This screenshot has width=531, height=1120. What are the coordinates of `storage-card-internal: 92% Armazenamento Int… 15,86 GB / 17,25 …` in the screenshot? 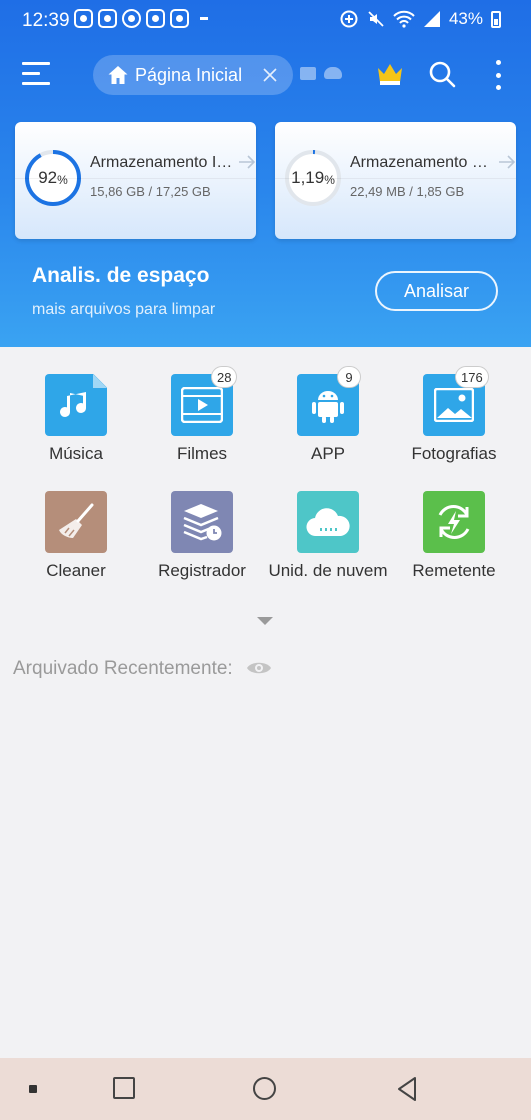 It's located at (135, 180).